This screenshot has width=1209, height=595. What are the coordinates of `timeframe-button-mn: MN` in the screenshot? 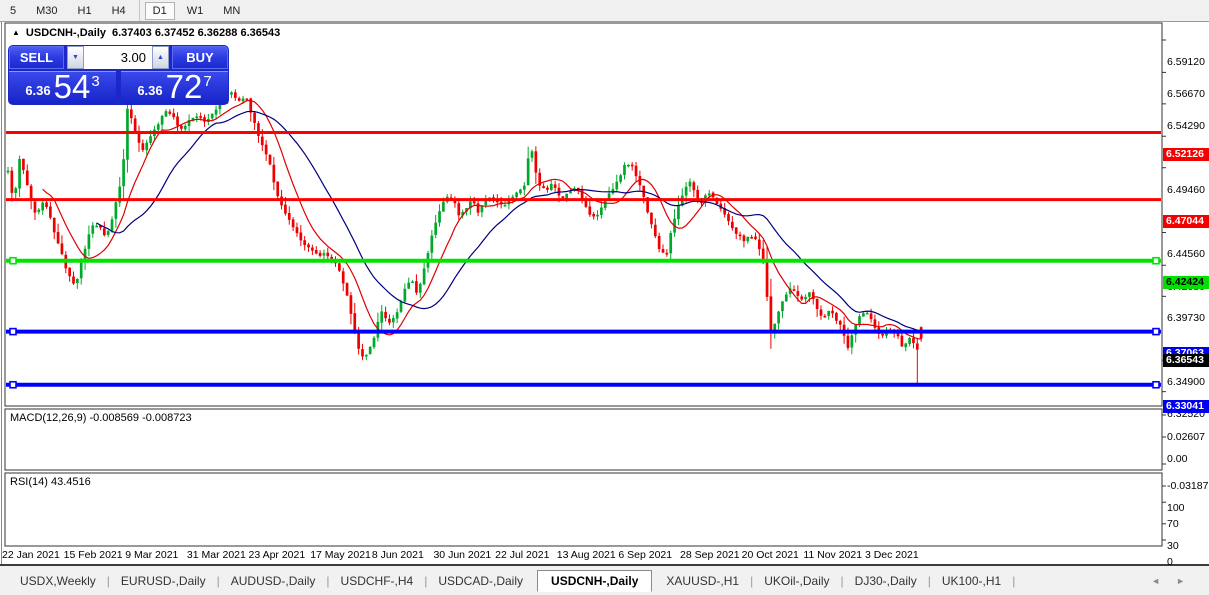 It's located at (231, 11).